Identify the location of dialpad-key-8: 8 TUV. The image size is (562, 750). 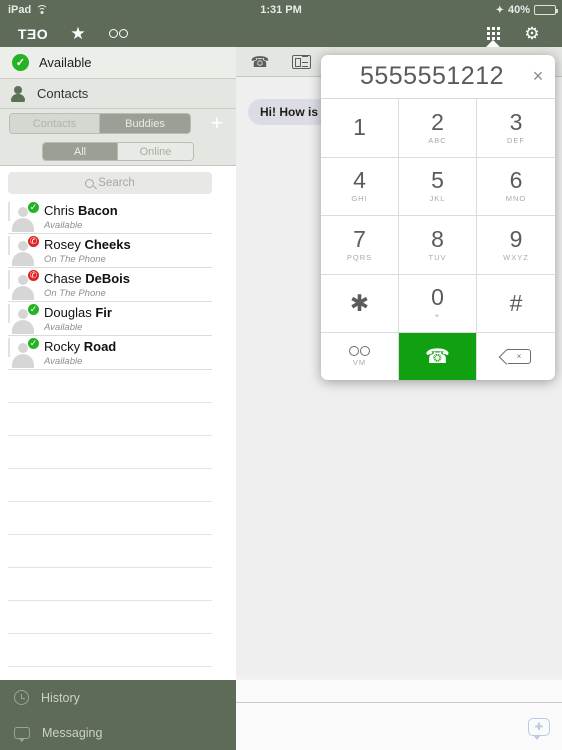
(438, 245).